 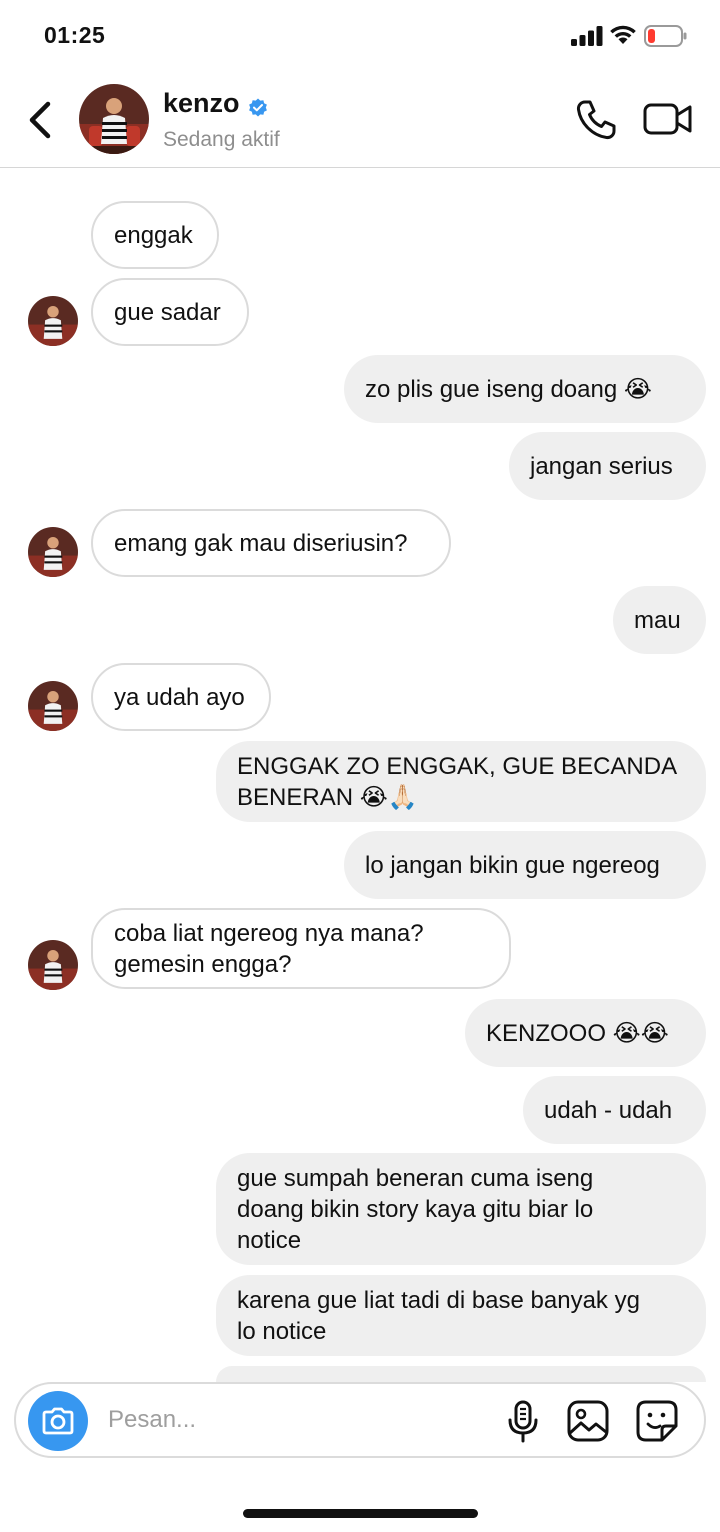 What do you see at coordinates (75, 35) in the screenshot?
I see `status-time: 01:25` at bounding box center [75, 35].